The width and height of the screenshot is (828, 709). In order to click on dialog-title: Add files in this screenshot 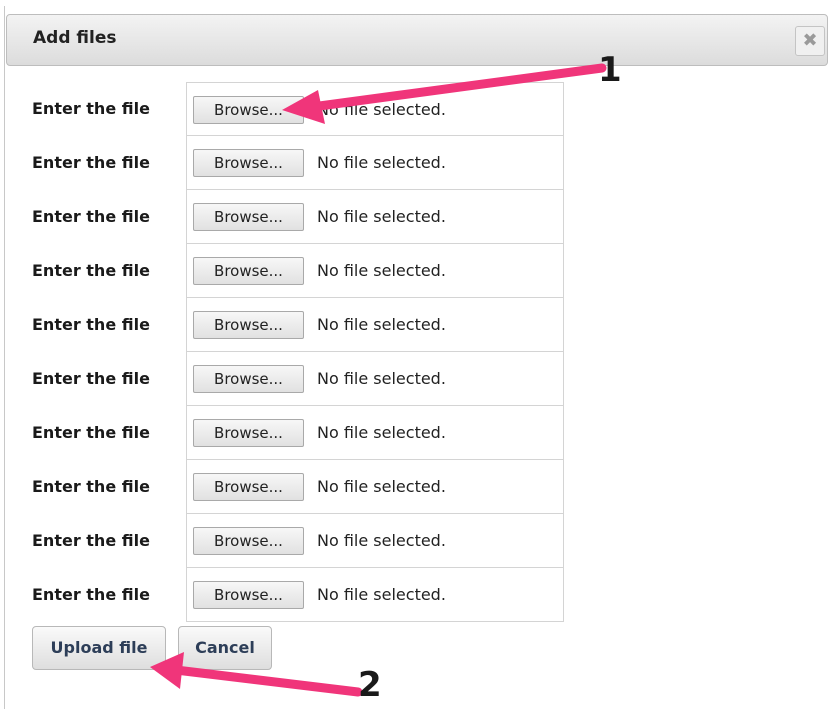, I will do `click(75, 38)`.